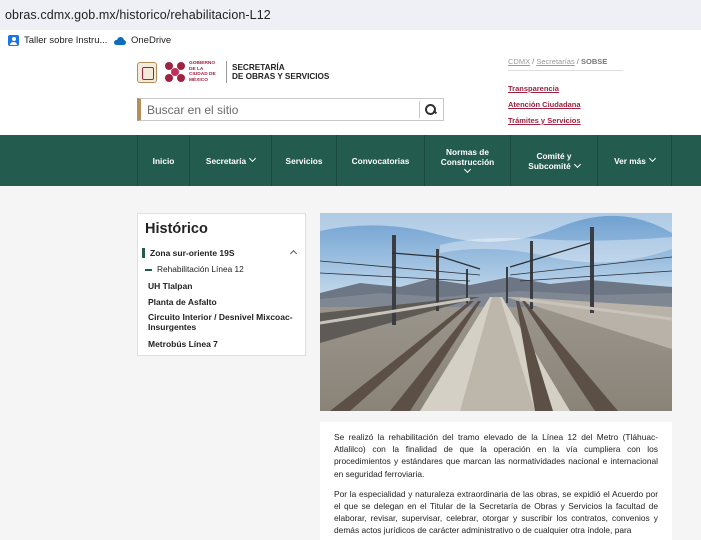 The image size is (701, 540). I want to click on link-tramites-servicios: Trámites y Servicios, so click(544, 120).